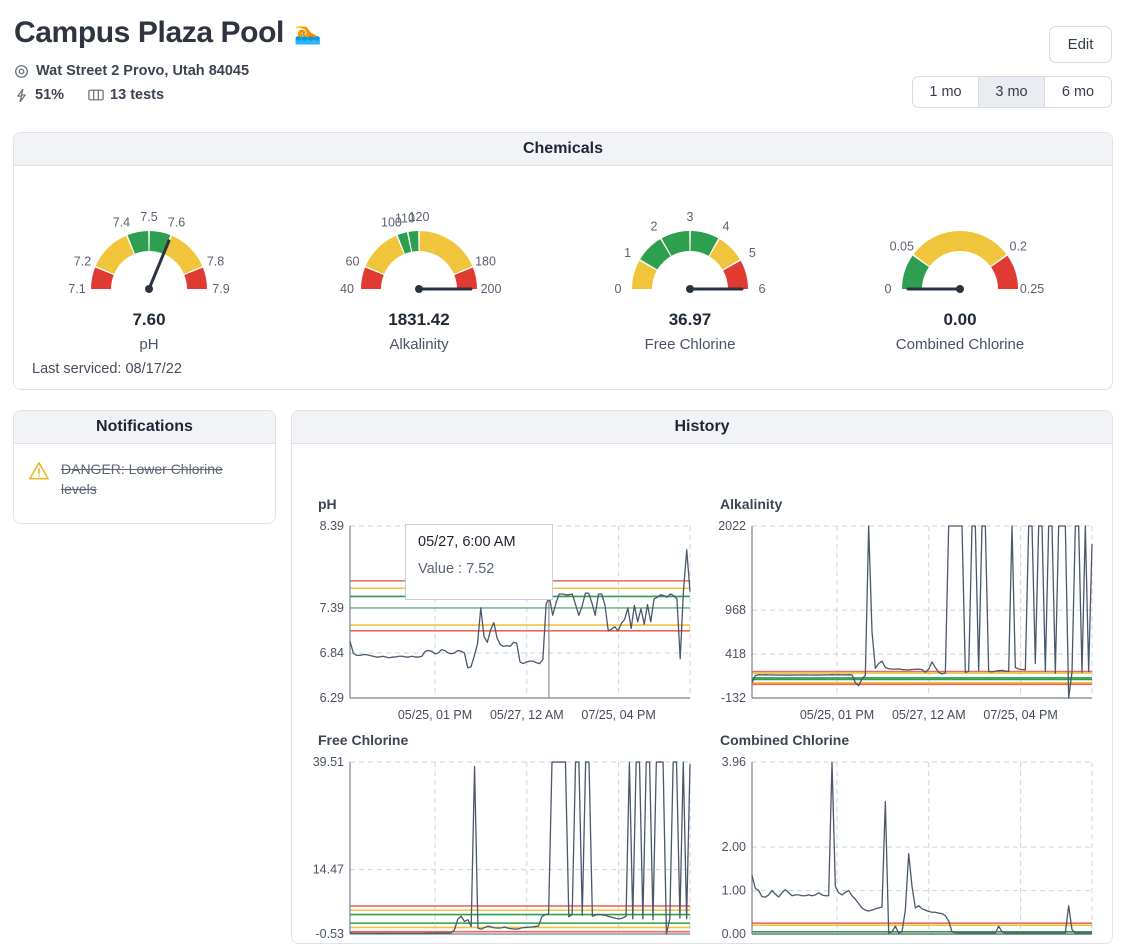  I want to click on map-pin-icon, so click(21, 71).